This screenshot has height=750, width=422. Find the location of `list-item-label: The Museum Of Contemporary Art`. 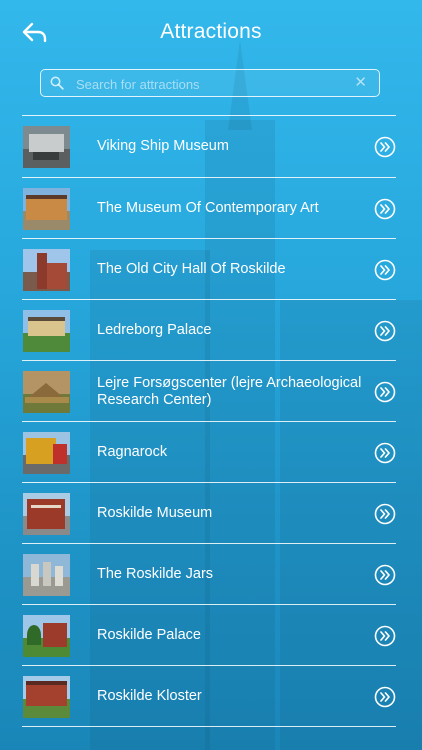

list-item-label: The Museum Of Contemporary Art is located at coordinates (208, 208).